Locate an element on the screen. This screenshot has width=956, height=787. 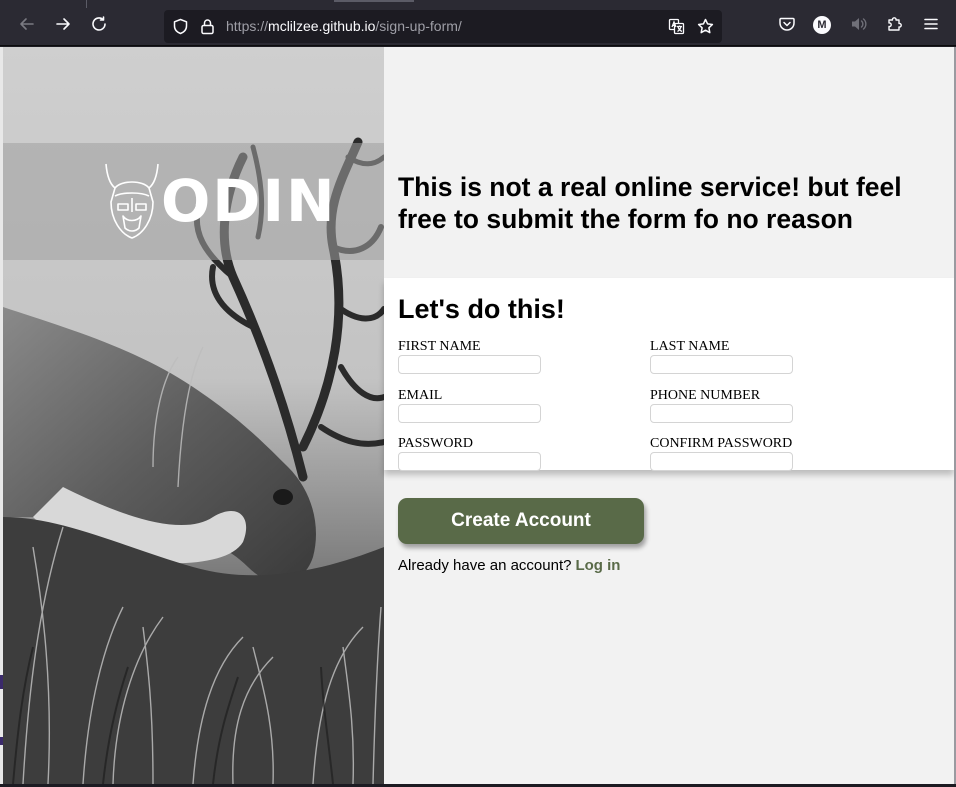
url-scheme: https:// is located at coordinates (247, 26).